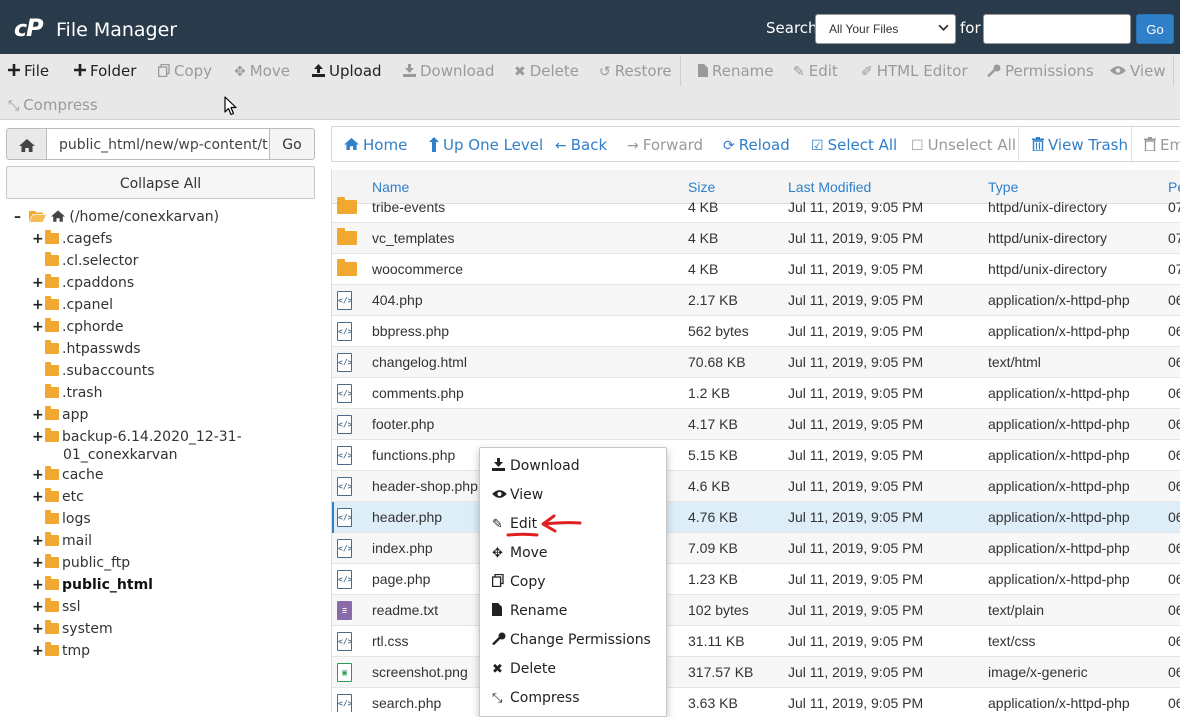 Image resolution: width=1180 pixels, height=717 pixels. I want to click on view-trash-button: View Trash, so click(1080, 145).